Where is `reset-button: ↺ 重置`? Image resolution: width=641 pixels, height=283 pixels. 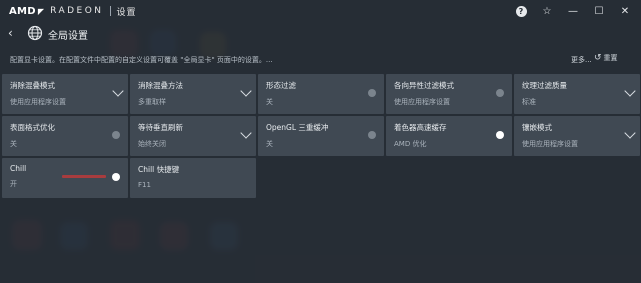 reset-button: ↺ 重置 is located at coordinates (606, 58).